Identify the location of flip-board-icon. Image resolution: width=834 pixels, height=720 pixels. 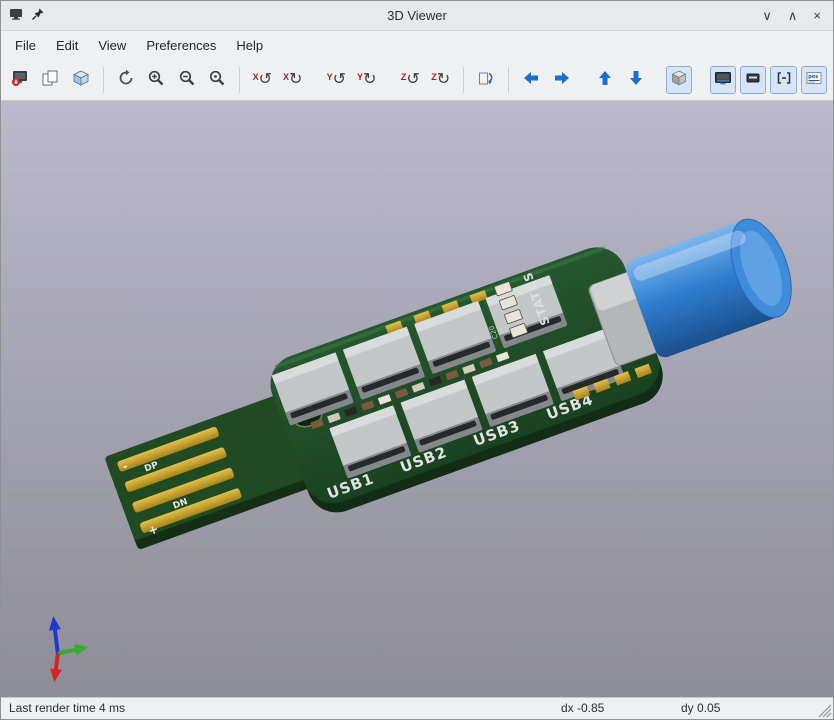
(486, 79).